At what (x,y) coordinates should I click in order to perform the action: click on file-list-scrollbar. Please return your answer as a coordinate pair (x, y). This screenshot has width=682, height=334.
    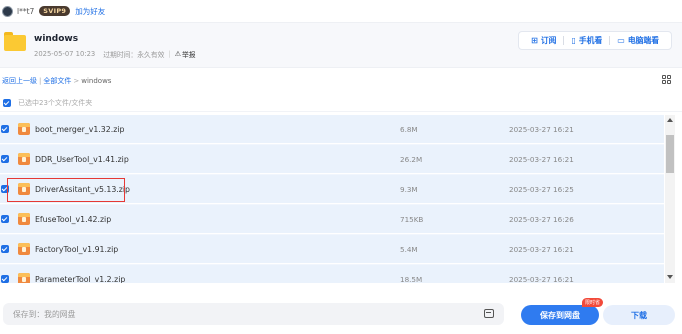
    Looking at the image, I should click on (670, 199).